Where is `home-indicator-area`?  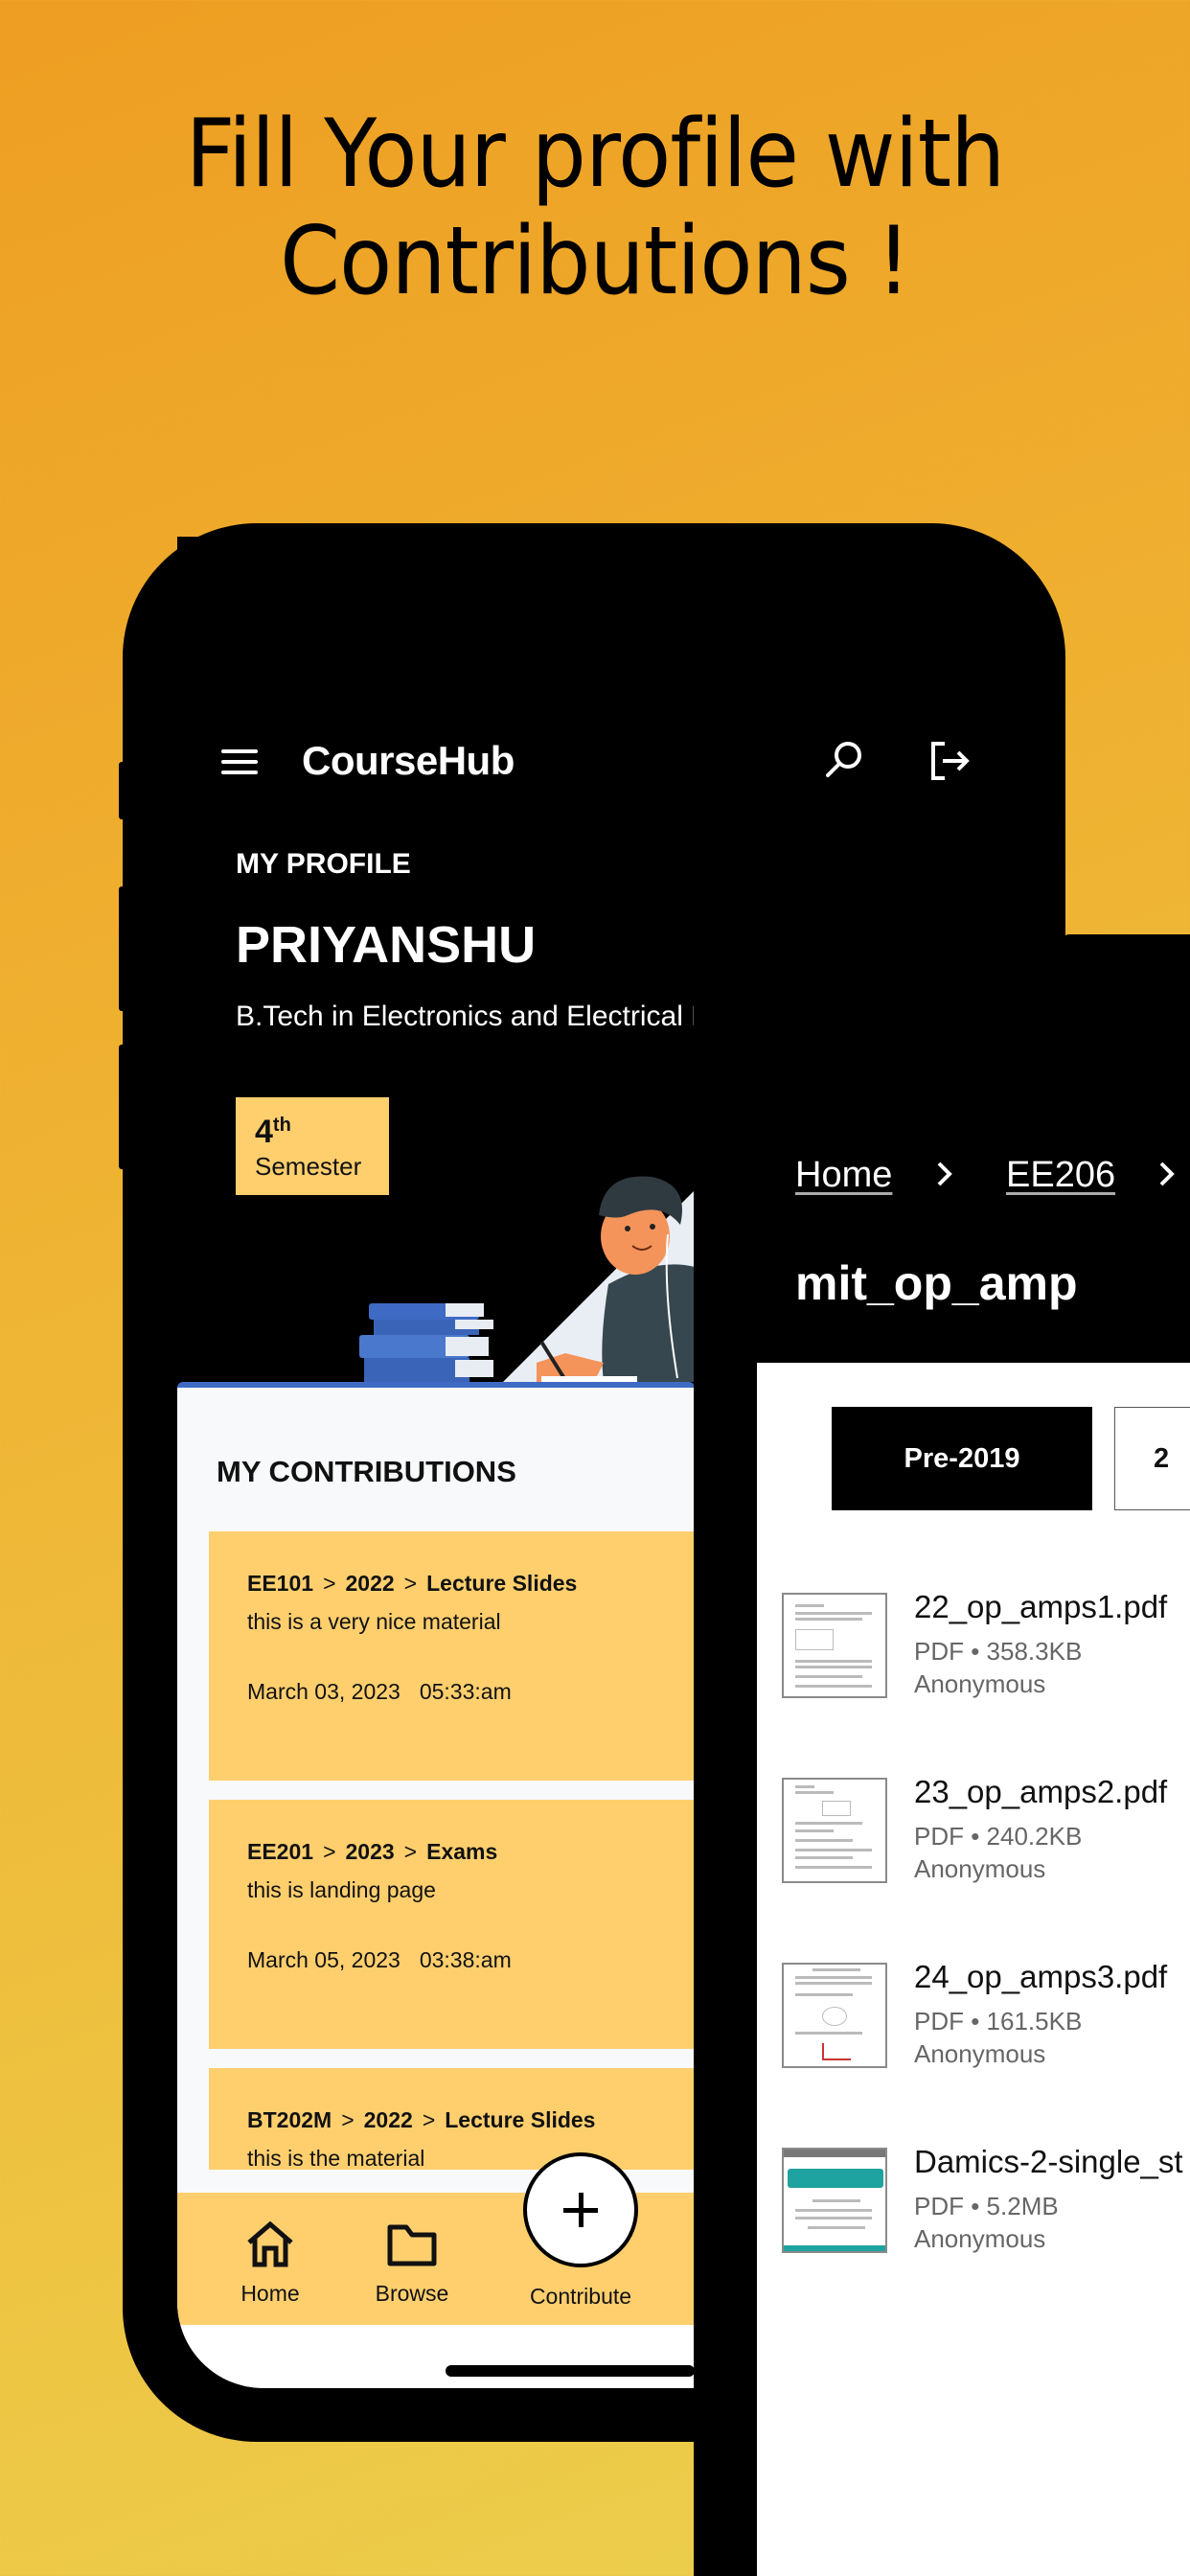
home-indicator-area is located at coordinates (436, 2356).